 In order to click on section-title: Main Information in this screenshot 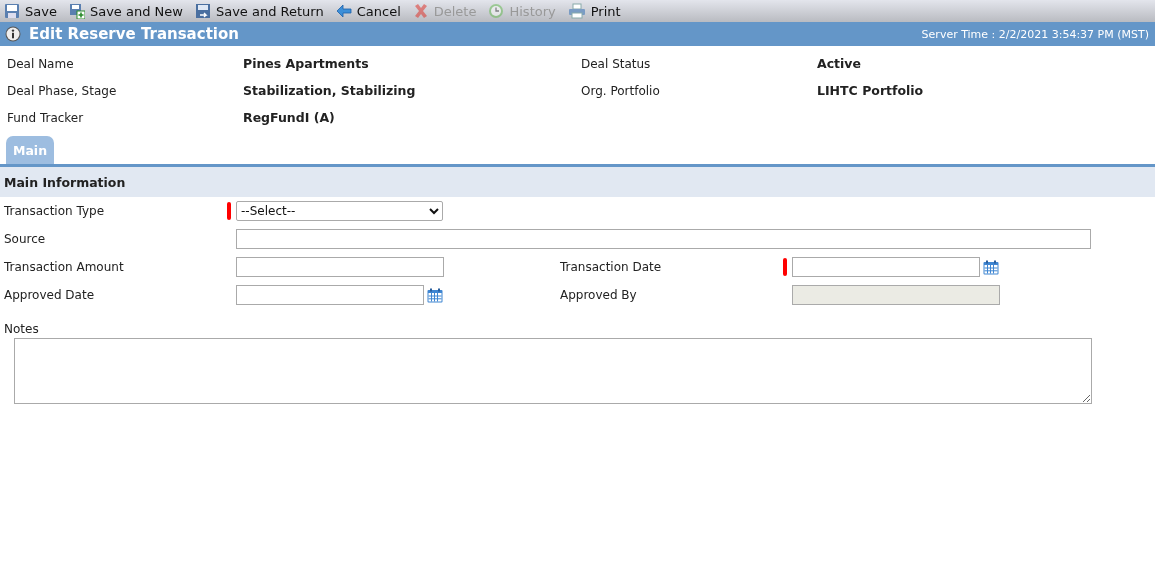, I will do `click(65, 182)`.